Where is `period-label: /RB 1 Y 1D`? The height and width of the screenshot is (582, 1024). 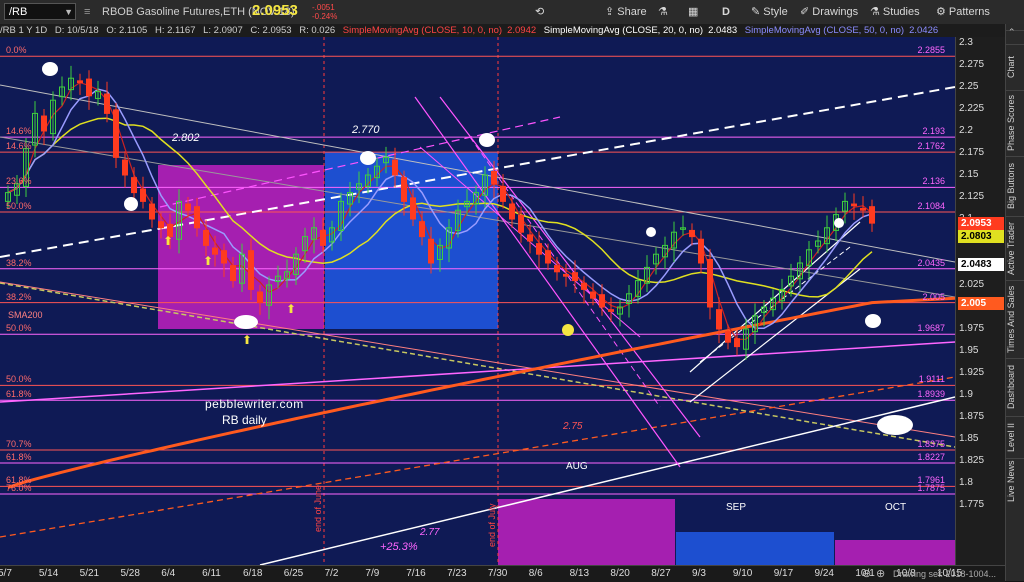
period-label: /RB 1 Y 1D is located at coordinates (24, 30).